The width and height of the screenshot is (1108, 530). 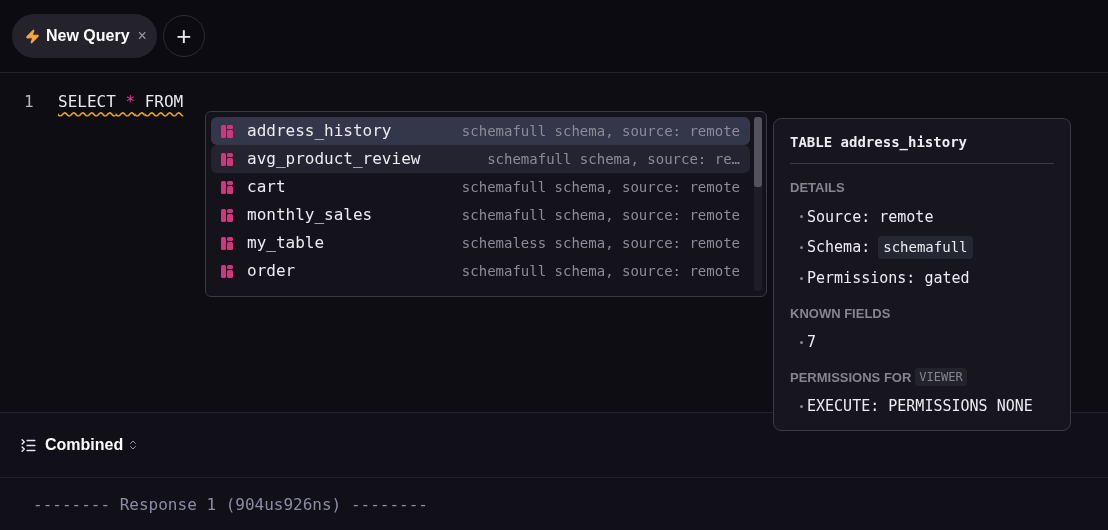 What do you see at coordinates (230, 504) in the screenshot?
I see `response-output: -------- Response 1 (904us926ns) --------` at bounding box center [230, 504].